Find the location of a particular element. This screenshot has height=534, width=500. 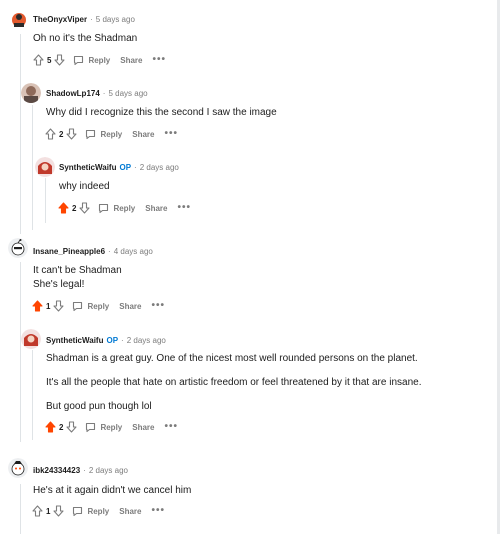

comment-body: why indeed is located at coordinates (84, 186).